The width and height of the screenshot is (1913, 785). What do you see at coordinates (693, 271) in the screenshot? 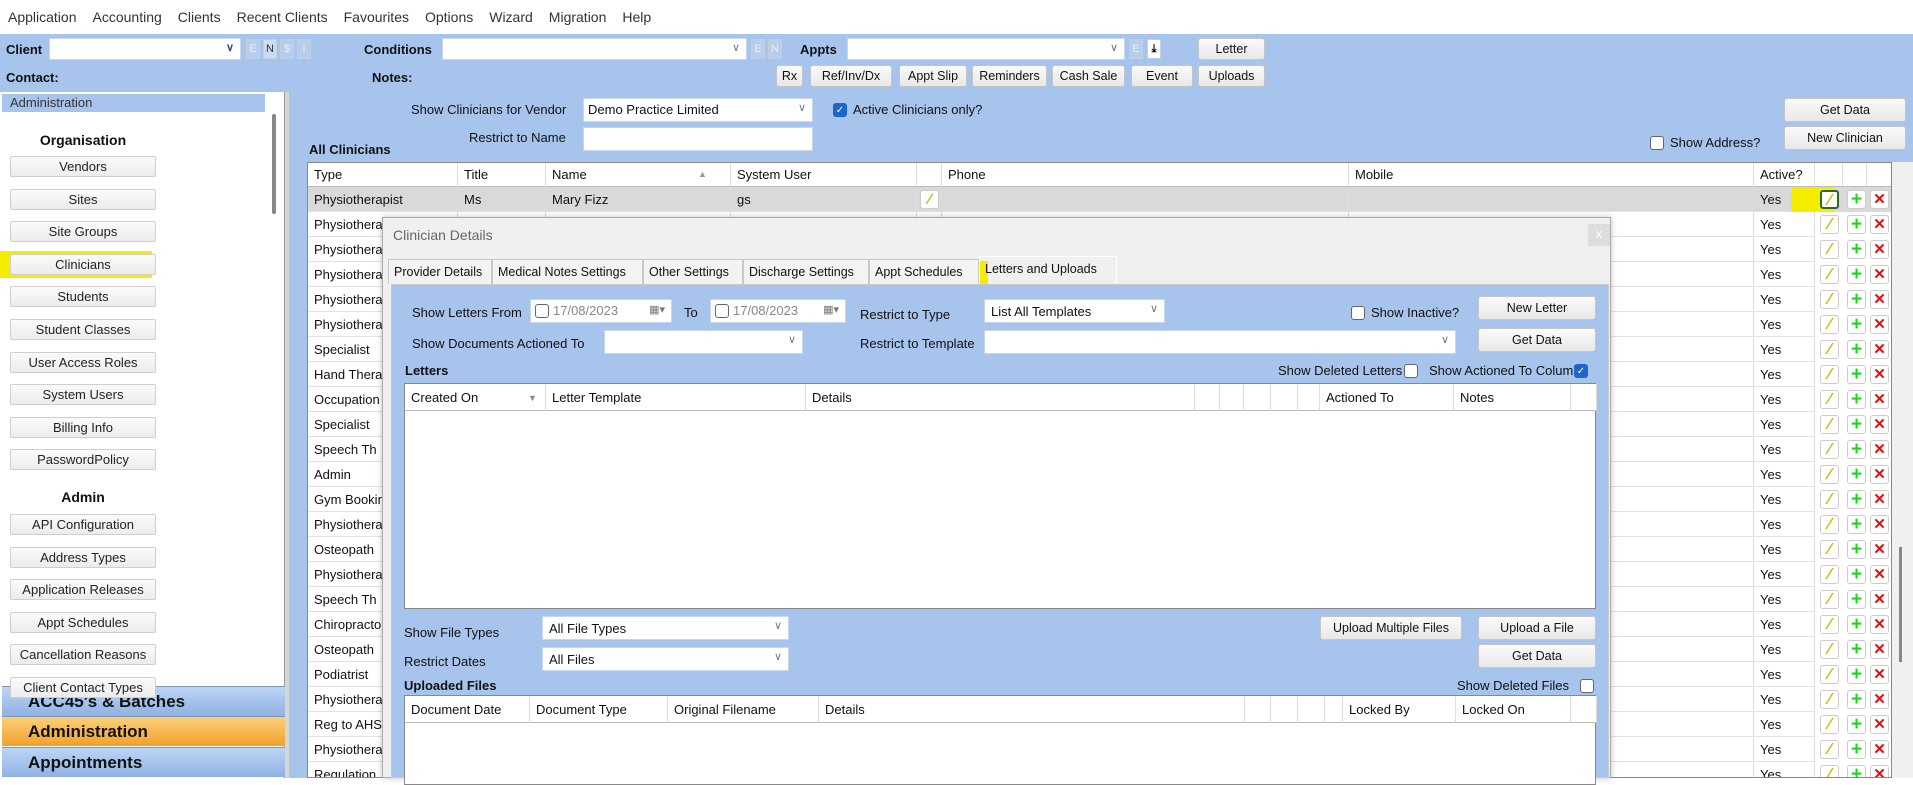
I see `tab-other-settings: Other Settings` at bounding box center [693, 271].